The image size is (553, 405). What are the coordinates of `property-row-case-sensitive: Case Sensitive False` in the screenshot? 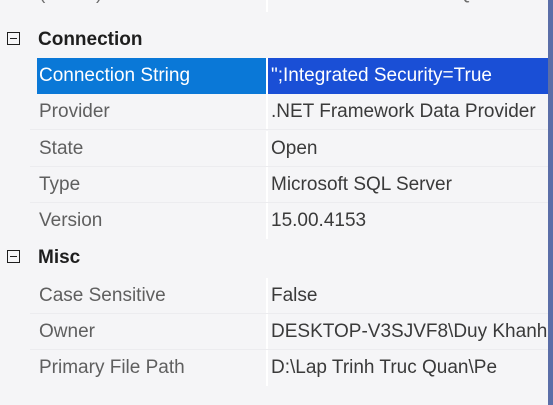 It's located at (274, 296).